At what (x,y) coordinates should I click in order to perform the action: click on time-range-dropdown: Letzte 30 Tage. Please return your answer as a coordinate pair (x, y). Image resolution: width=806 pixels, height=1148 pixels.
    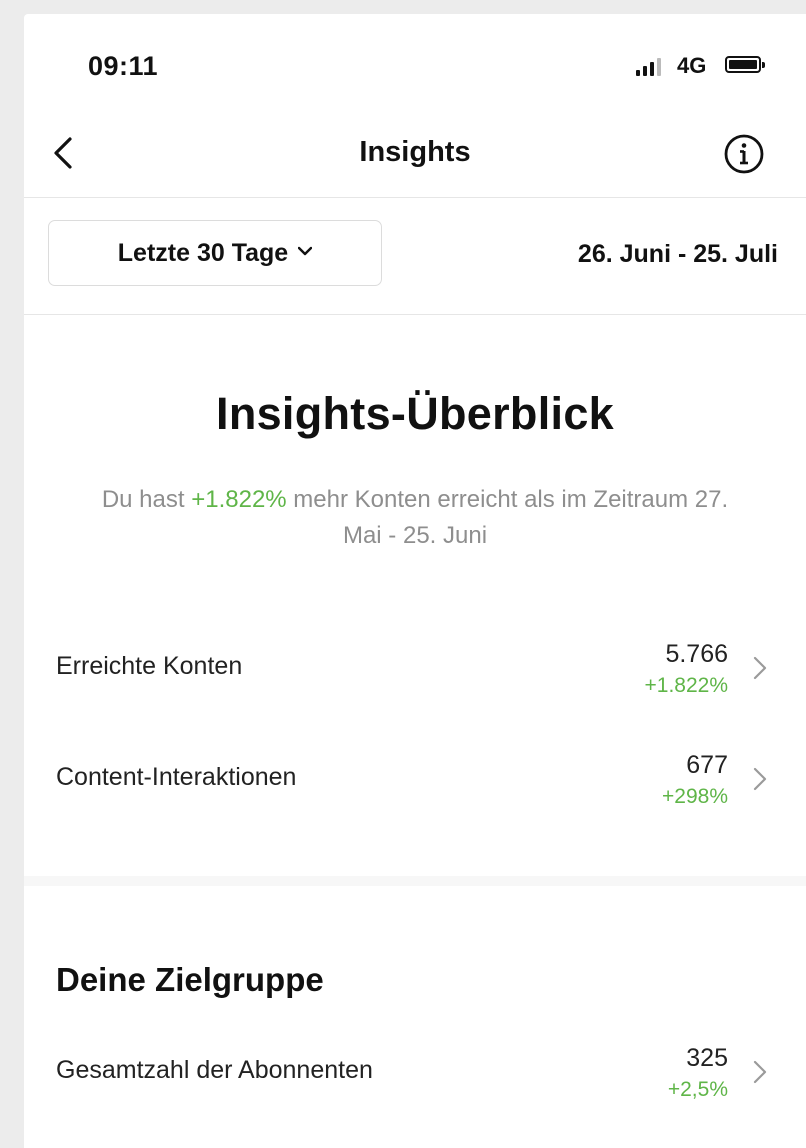
    Looking at the image, I should click on (215, 253).